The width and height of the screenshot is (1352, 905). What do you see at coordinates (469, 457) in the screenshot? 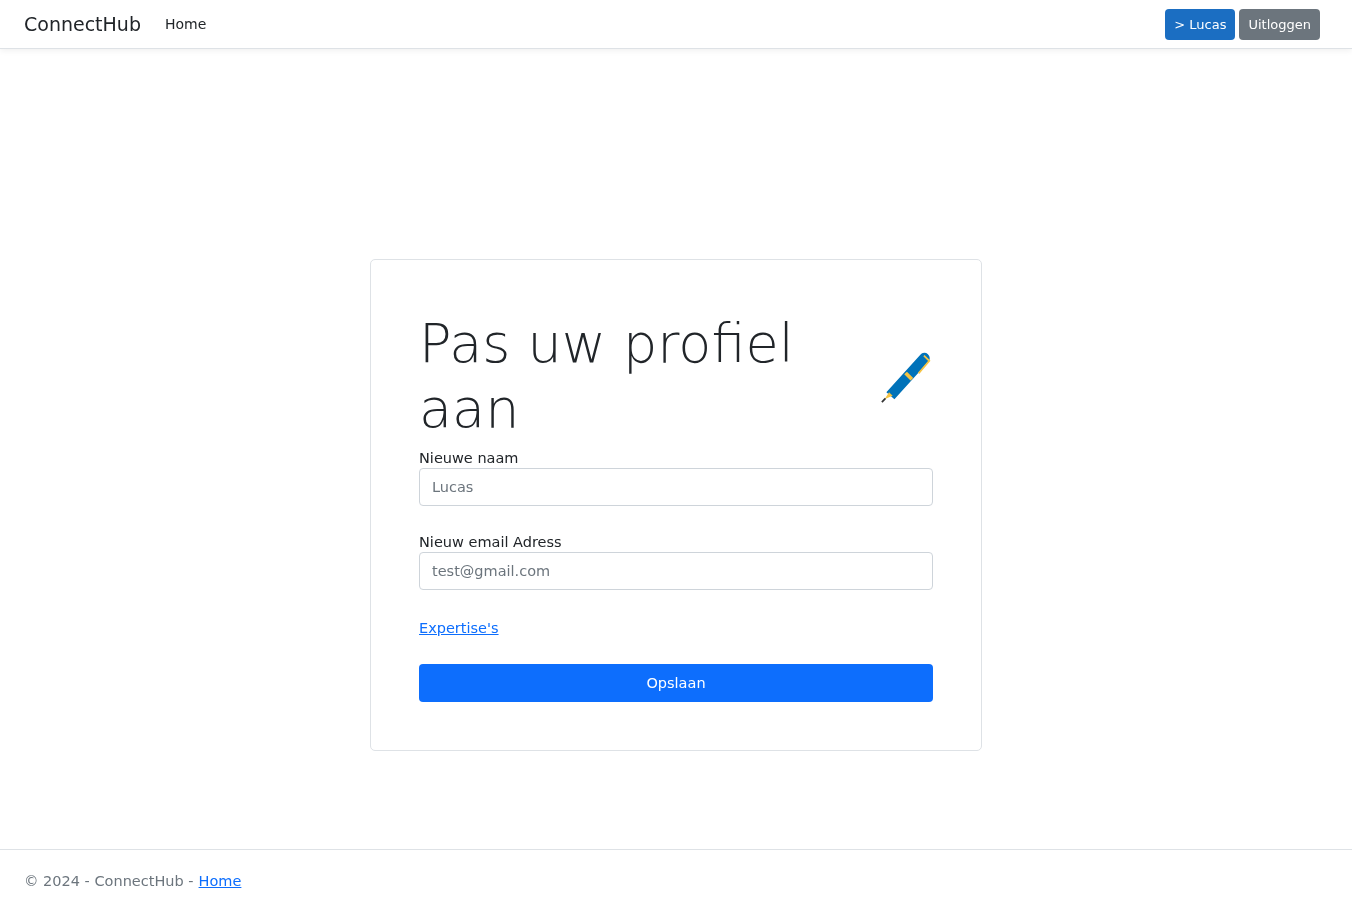
I see `field-label: Nieuwe naam` at bounding box center [469, 457].